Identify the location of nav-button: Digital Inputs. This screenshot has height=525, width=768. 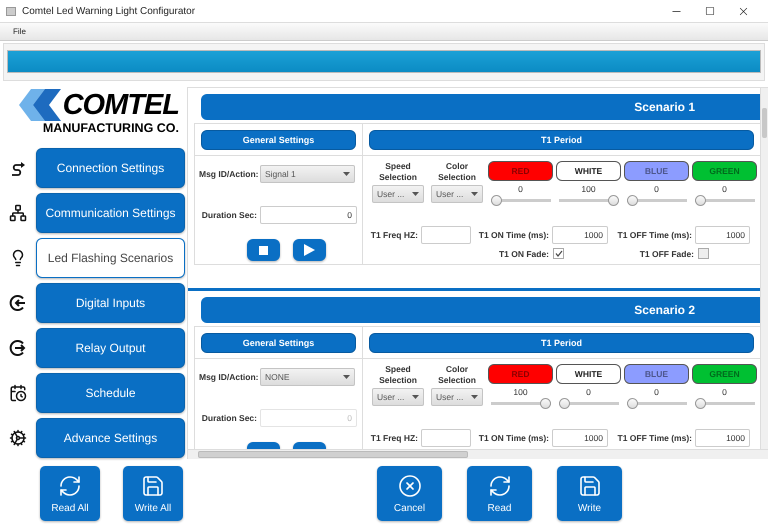
(110, 303).